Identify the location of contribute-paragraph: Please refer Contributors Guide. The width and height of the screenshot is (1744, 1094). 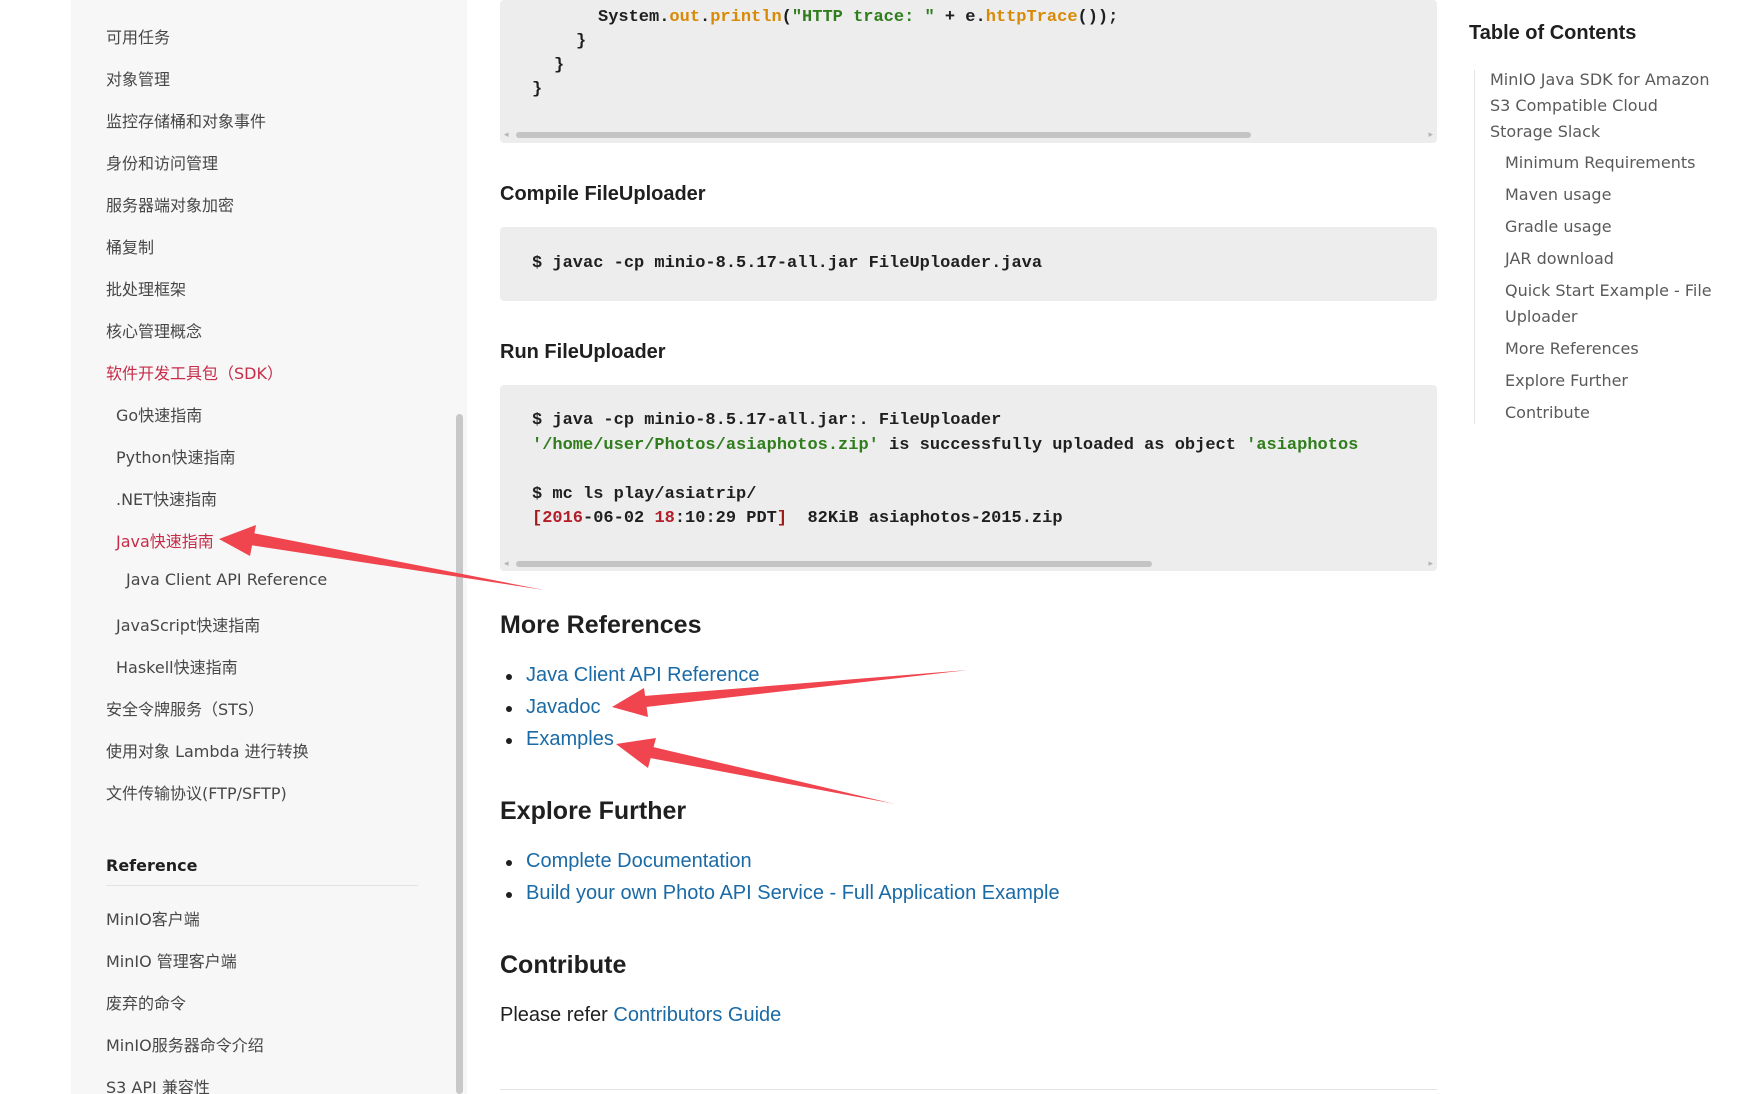
(640, 1015).